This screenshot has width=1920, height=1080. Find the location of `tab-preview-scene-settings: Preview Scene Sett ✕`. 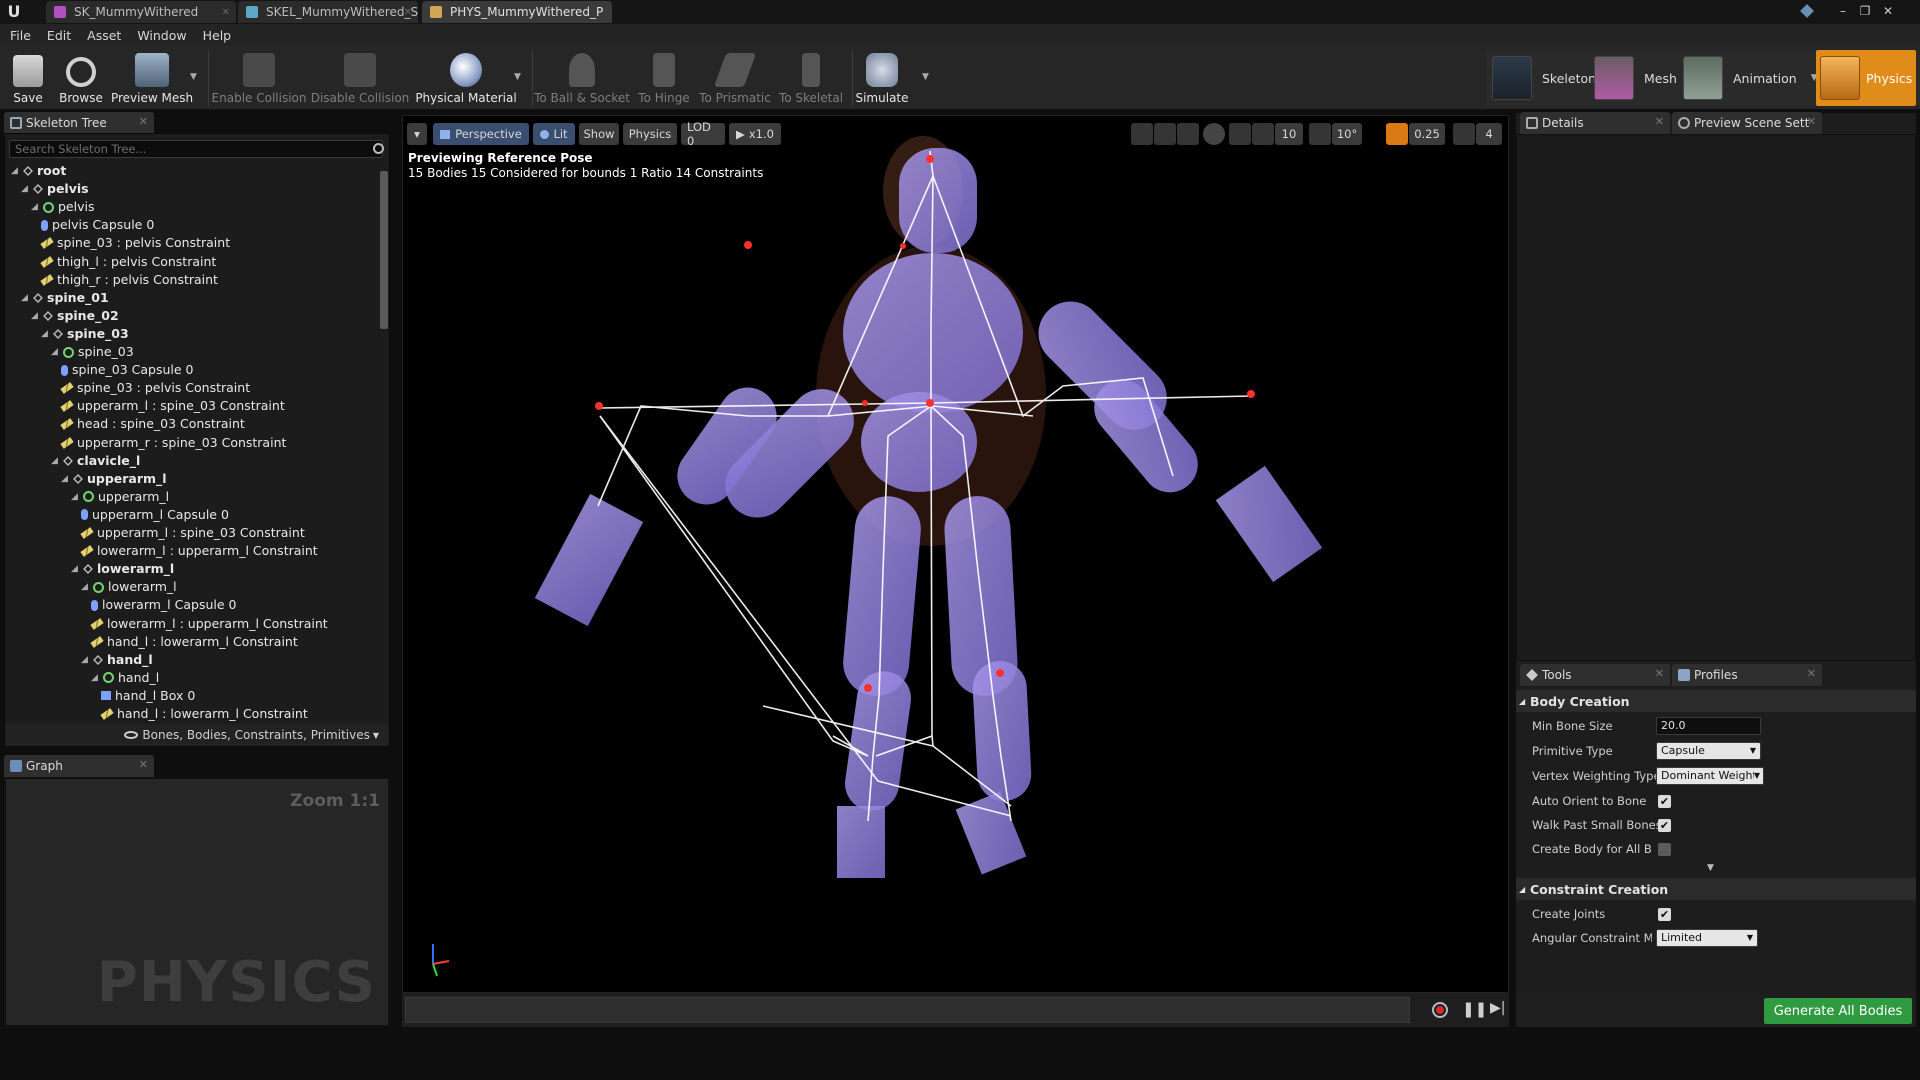

tab-preview-scene-settings: Preview Scene Sett ✕ is located at coordinates (1747, 123).